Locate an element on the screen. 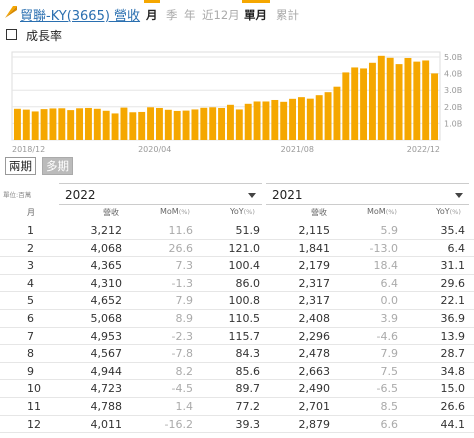 Image resolution: width=474 pixels, height=438 pixels. tab-quarter: 季 is located at coordinates (172, 15).